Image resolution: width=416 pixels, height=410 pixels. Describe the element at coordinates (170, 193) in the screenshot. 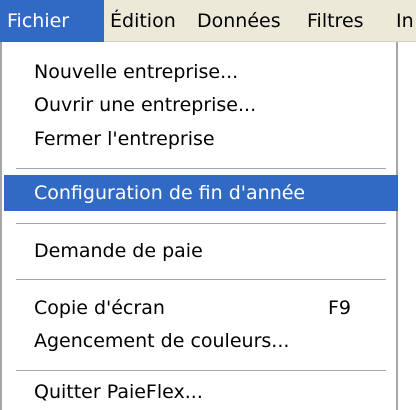

I see `menu-item-label: Configuration de fin d'année` at that location.